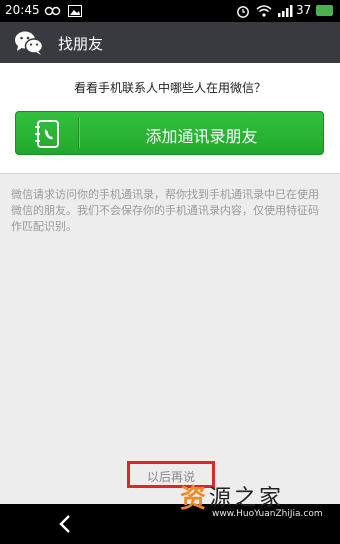 This screenshot has height=544, width=340. I want to click on alarm-icon, so click(243, 12).